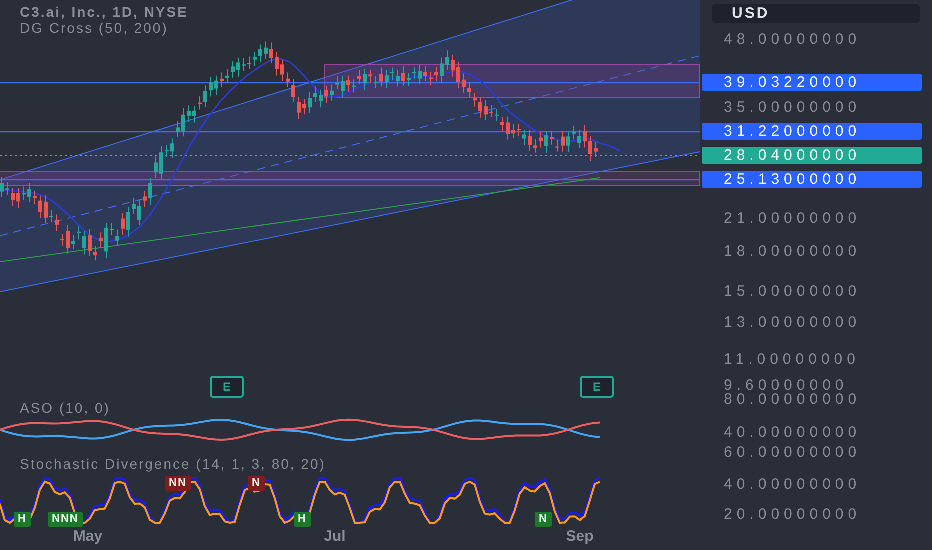 Image resolution: width=932 pixels, height=550 pixels. Describe the element at coordinates (816, 13) in the screenshot. I see `currency-button: USD` at that location.